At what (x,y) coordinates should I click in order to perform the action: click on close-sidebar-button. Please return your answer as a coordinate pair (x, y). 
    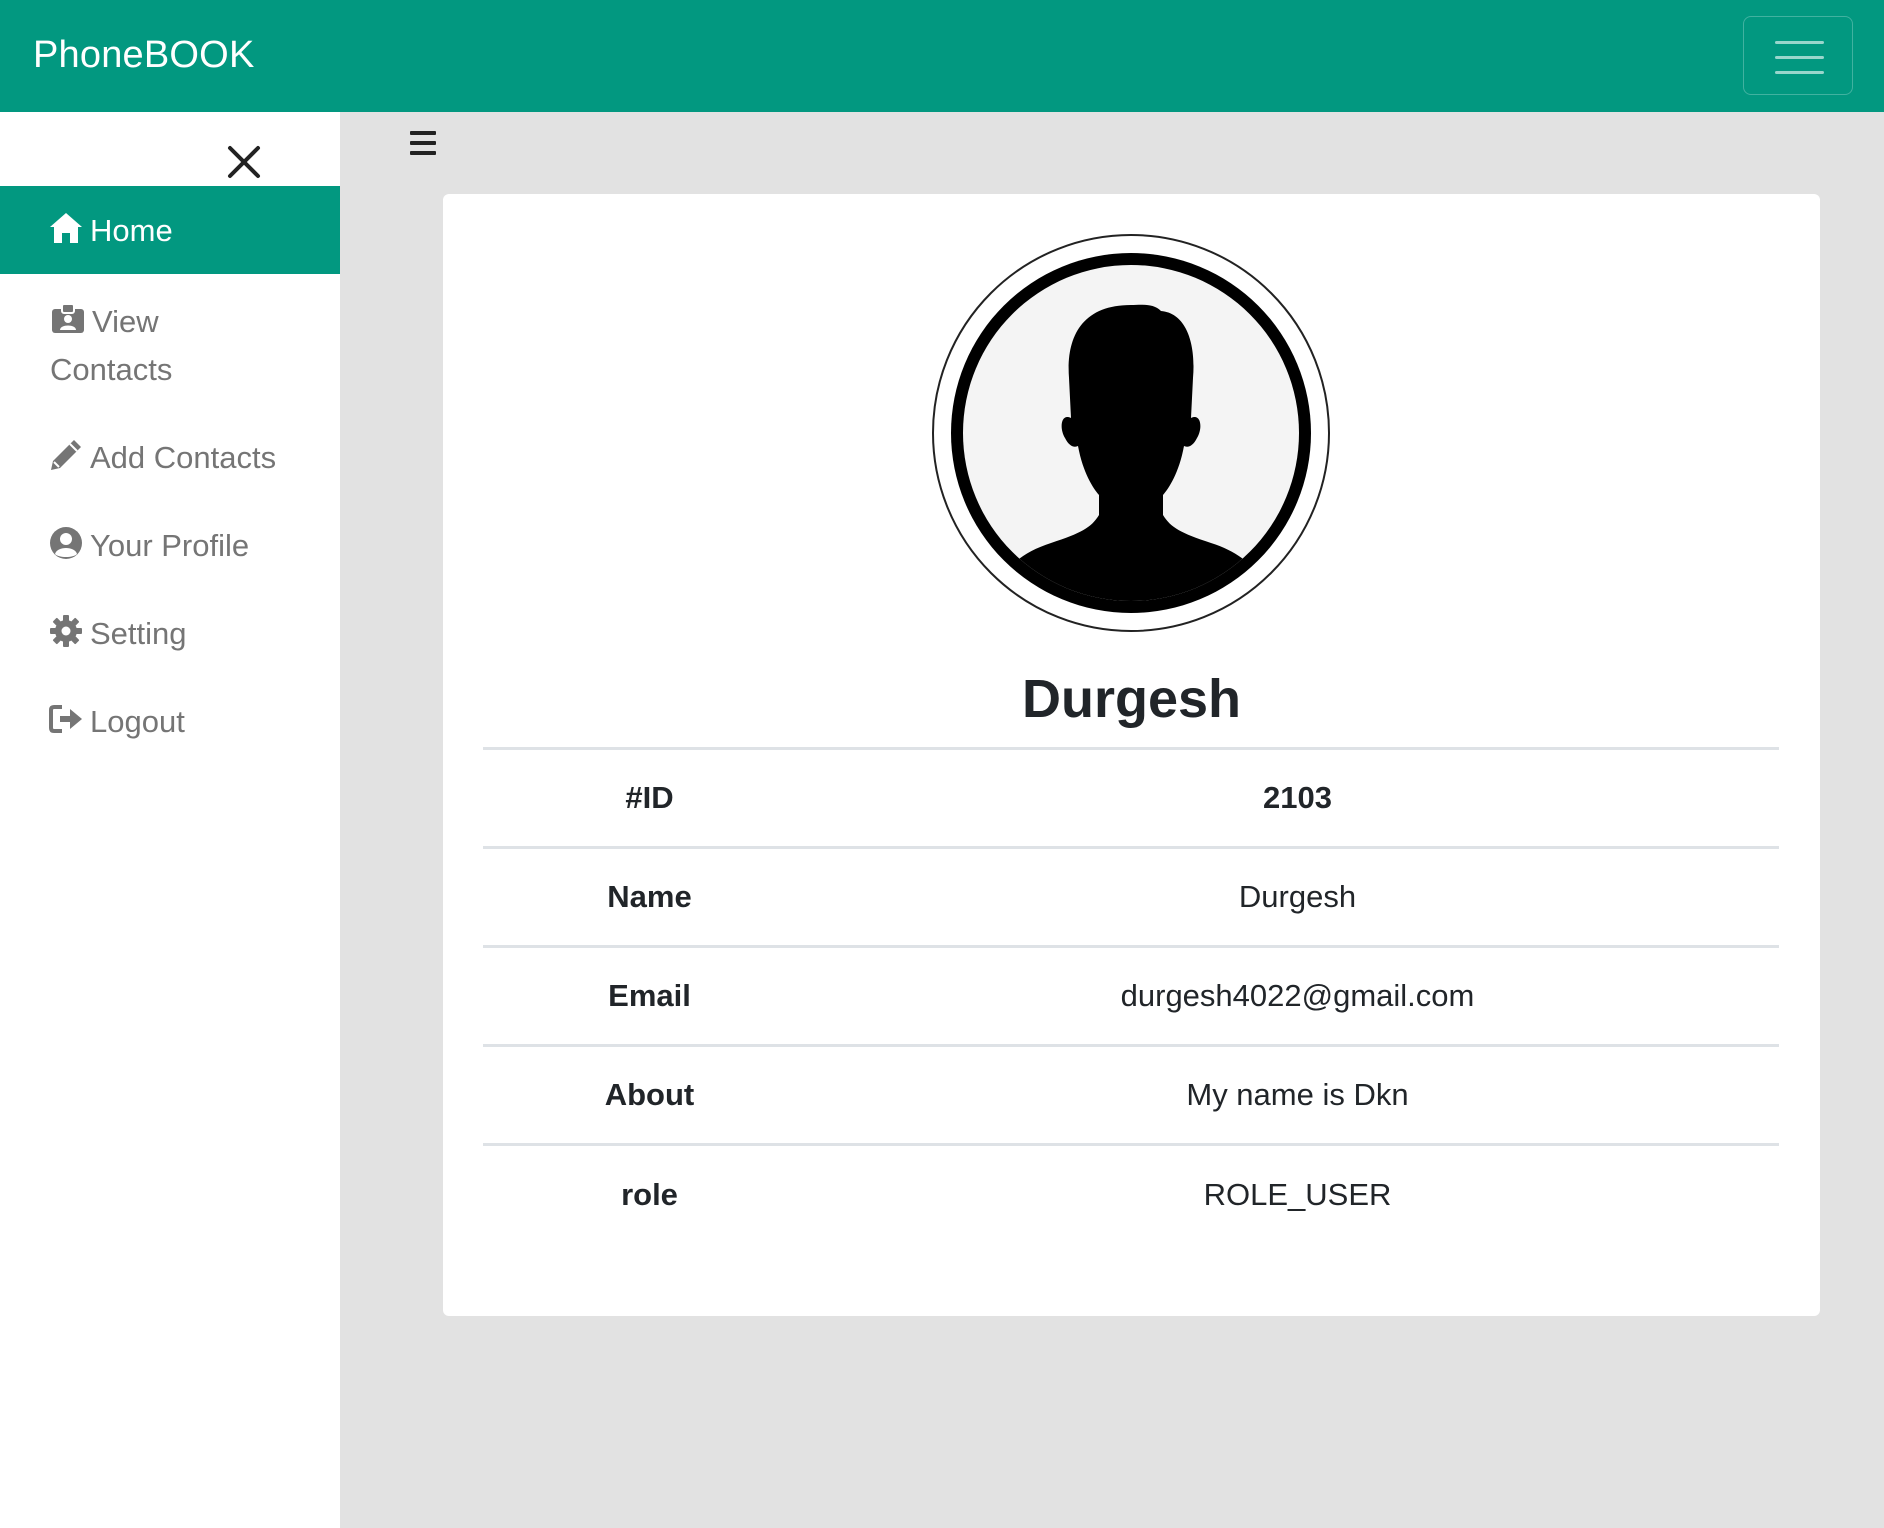
    Looking at the image, I should click on (244, 162).